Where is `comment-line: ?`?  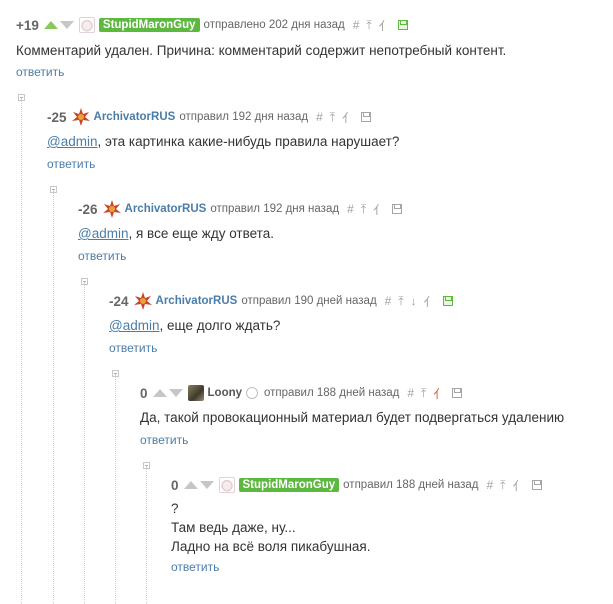 comment-line: ? is located at coordinates (175, 508).